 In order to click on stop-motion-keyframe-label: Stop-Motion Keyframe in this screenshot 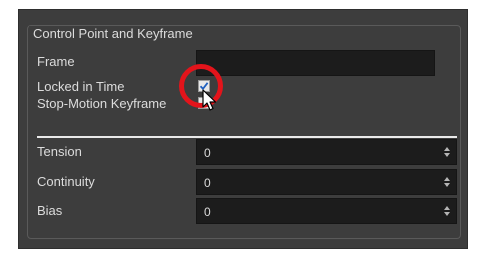, I will do `click(102, 103)`.